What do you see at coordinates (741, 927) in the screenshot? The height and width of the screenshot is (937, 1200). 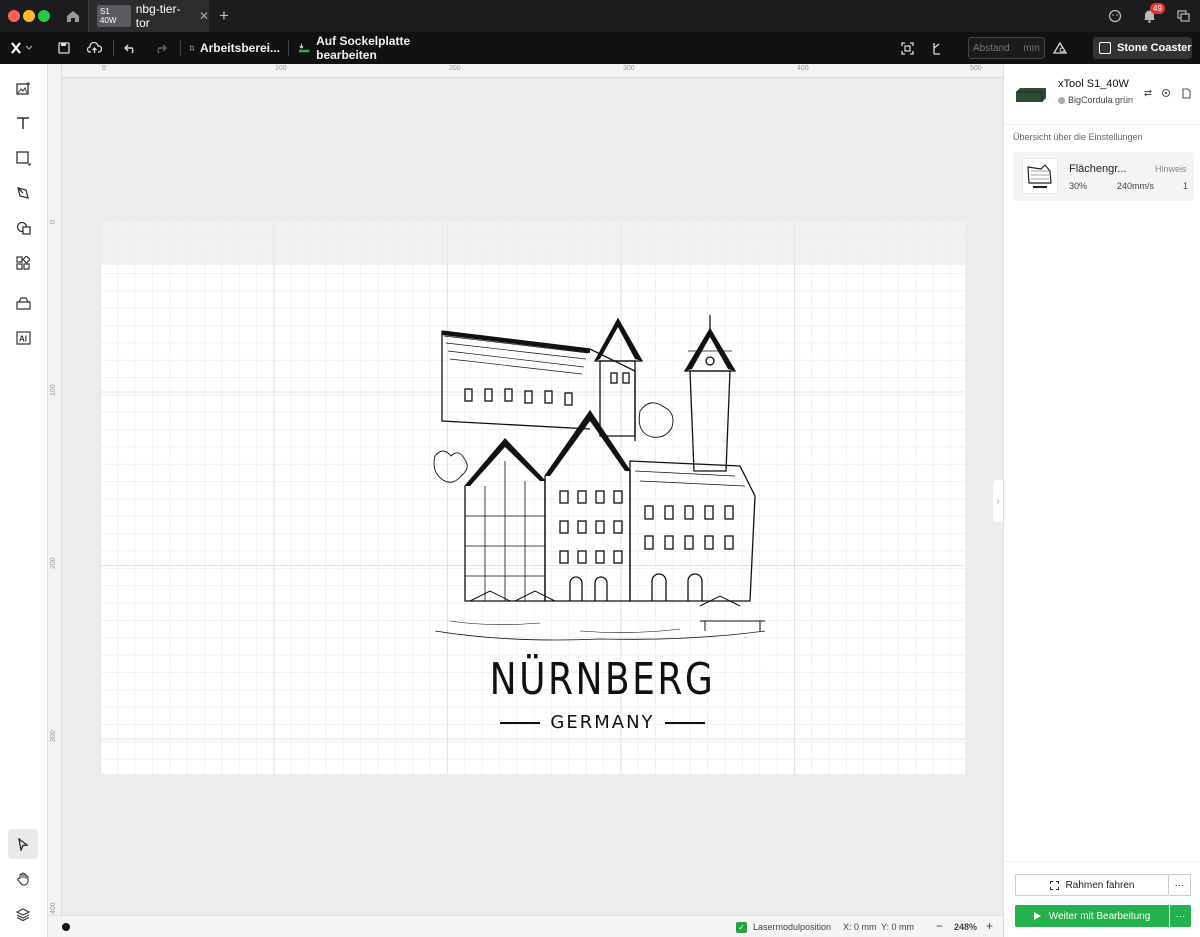 I see `laser-position-checkbox: ✓` at bounding box center [741, 927].